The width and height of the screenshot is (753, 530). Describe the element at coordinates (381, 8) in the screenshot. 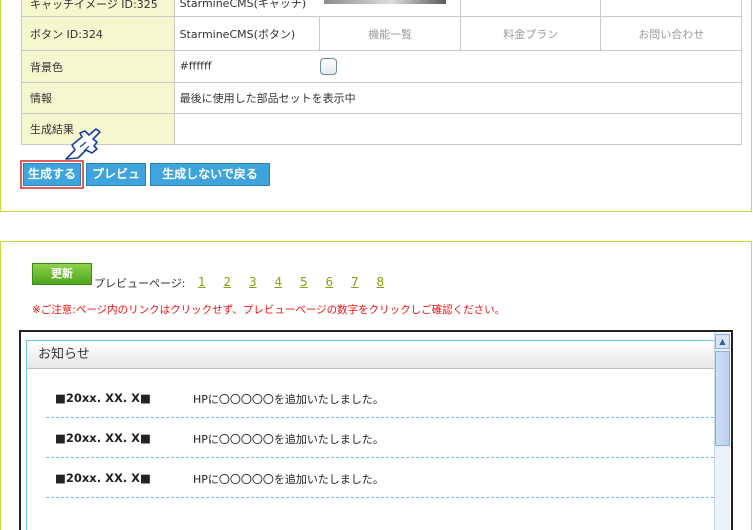

I see `table-row: キャッチイメージ ID:325 StarmineCMS(キャッチ)` at that location.